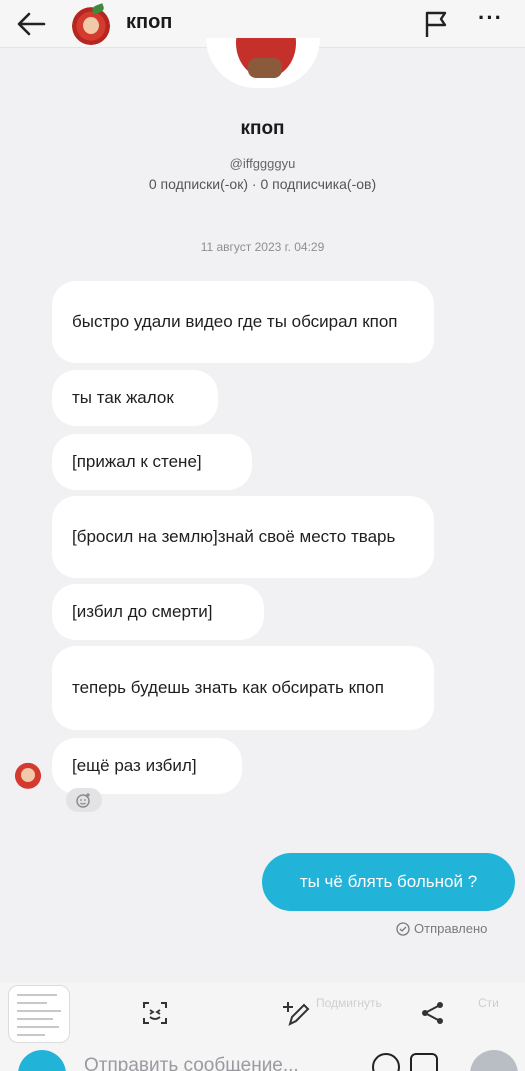 The height and width of the screenshot is (1071, 525). I want to click on incoming-message: быстро удали видео где ты обсирал кпоп, so click(243, 322).